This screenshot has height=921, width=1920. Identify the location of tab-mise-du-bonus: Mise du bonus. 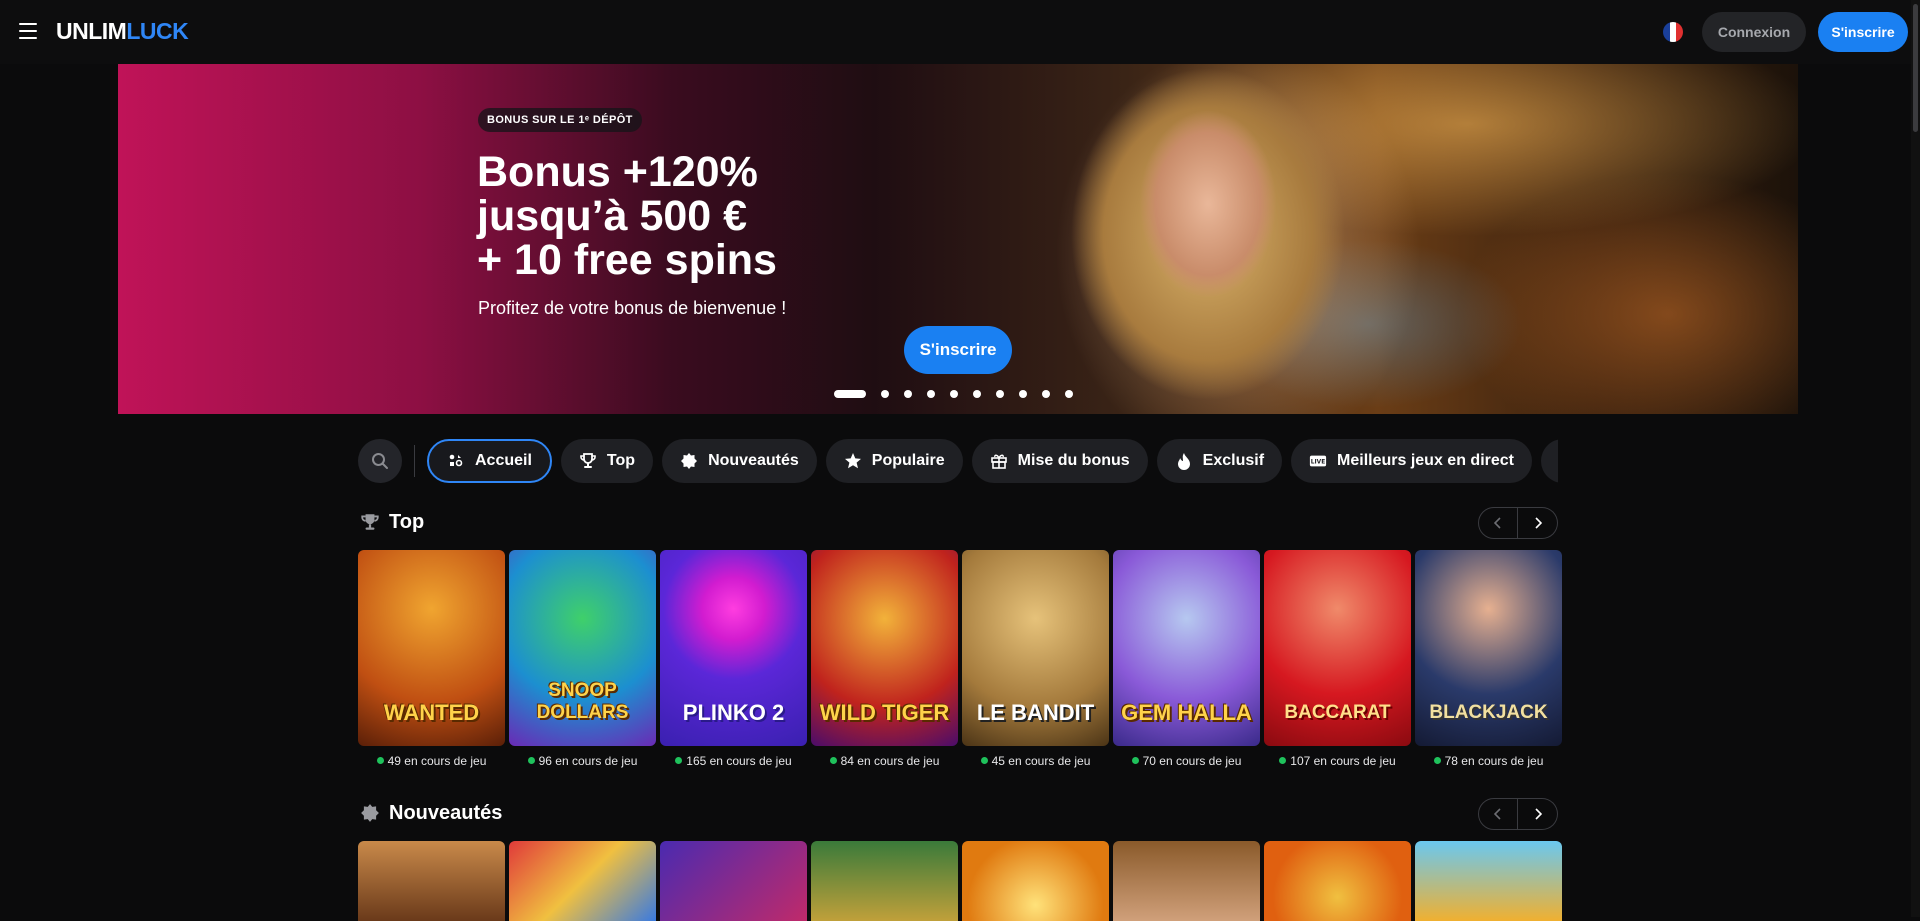
(1059, 461).